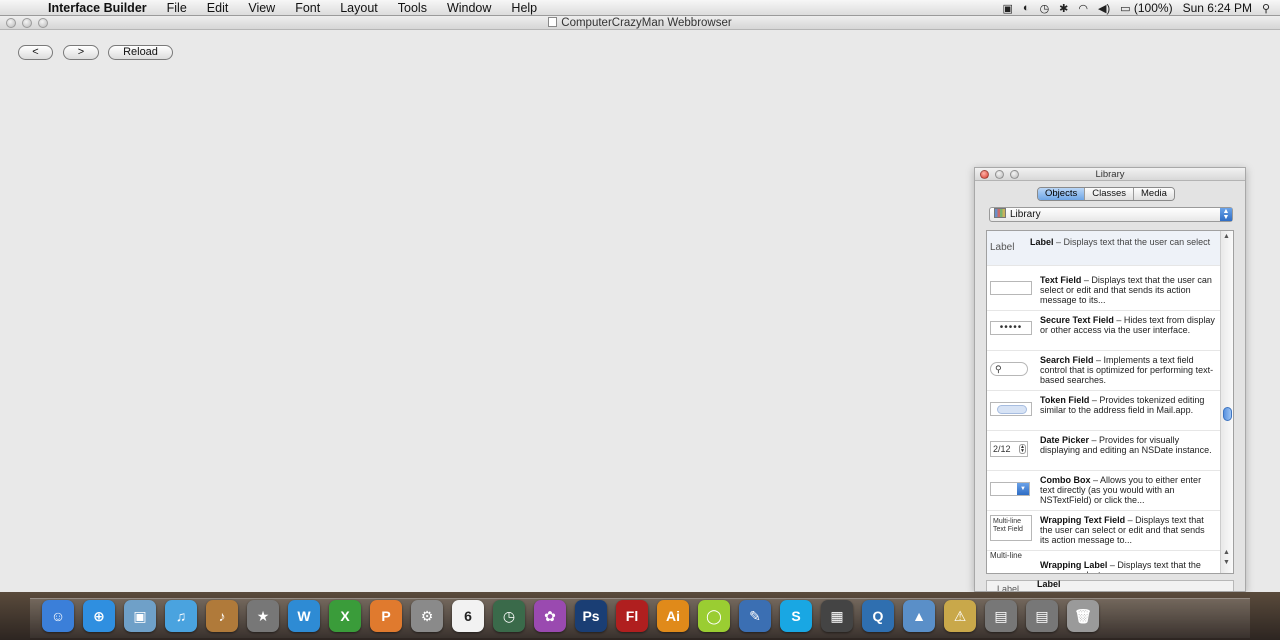  What do you see at coordinates (1011, 528) in the screenshot?
I see `wrapping-text-field-thumbnail: Multi-line Text Field` at bounding box center [1011, 528].